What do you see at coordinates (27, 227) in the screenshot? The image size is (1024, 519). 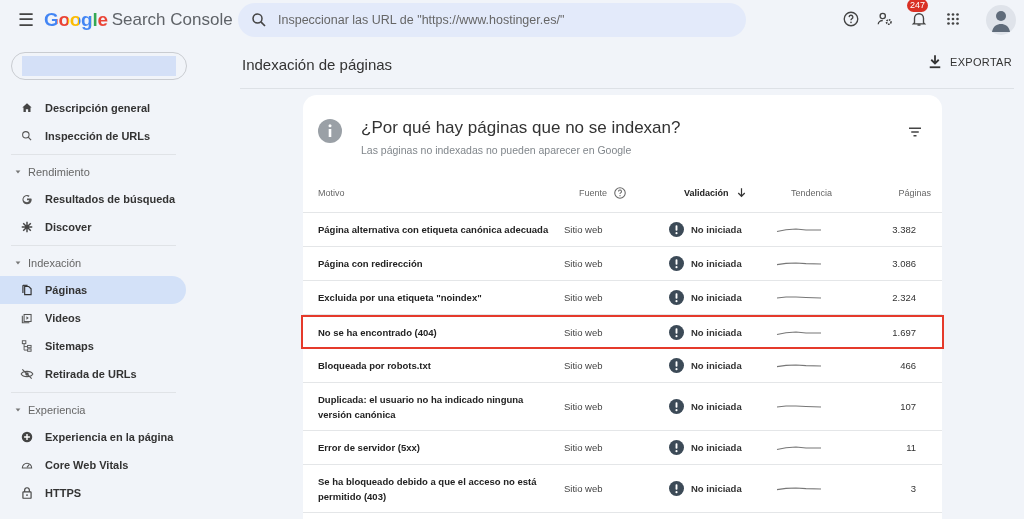 I see `asterisk-icon` at bounding box center [27, 227].